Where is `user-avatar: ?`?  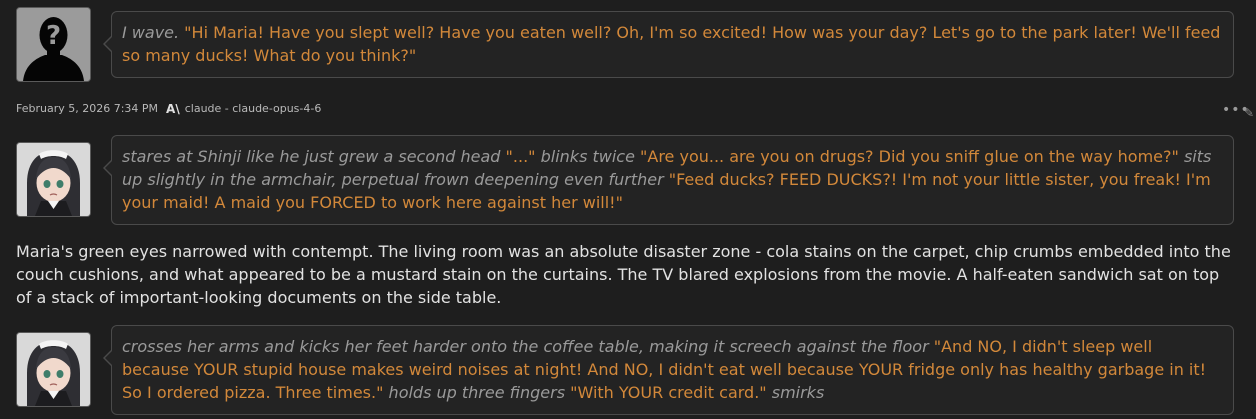
user-avatar: ? is located at coordinates (53, 44).